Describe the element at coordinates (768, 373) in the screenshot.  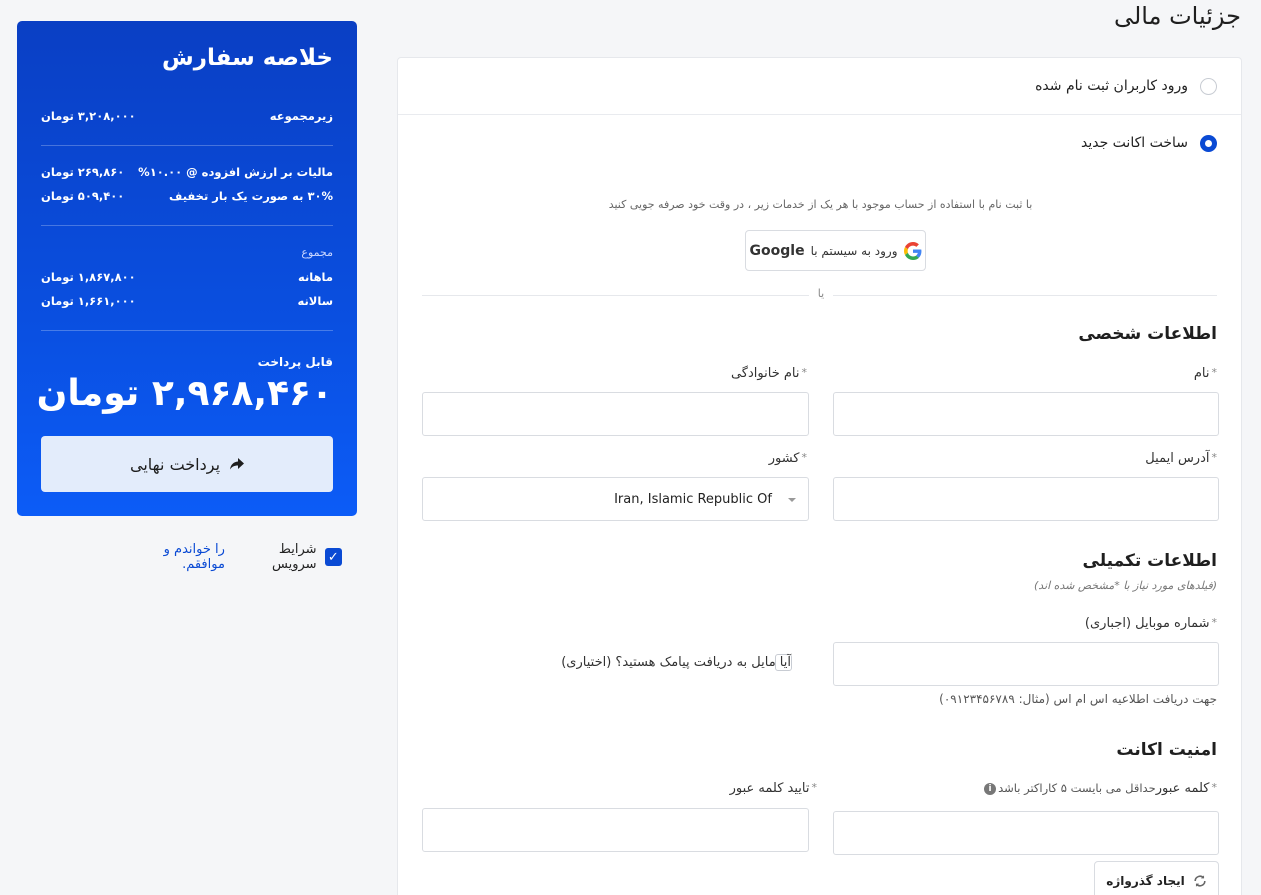
I see `last-name-label: *نام خانوادگی` at that location.